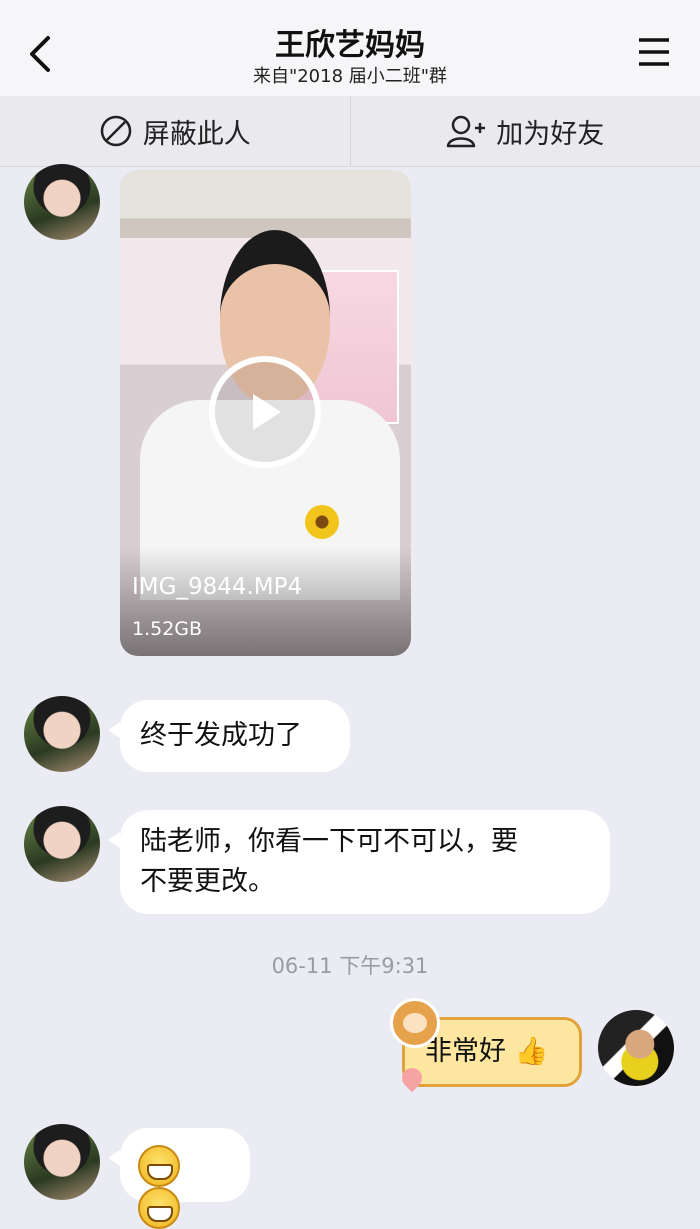 The width and height of the screenshot is (700, 1229). Describe the element at coordinates (185, 1165) in the screenshot. I see `emoji-message-bubble` at that location.